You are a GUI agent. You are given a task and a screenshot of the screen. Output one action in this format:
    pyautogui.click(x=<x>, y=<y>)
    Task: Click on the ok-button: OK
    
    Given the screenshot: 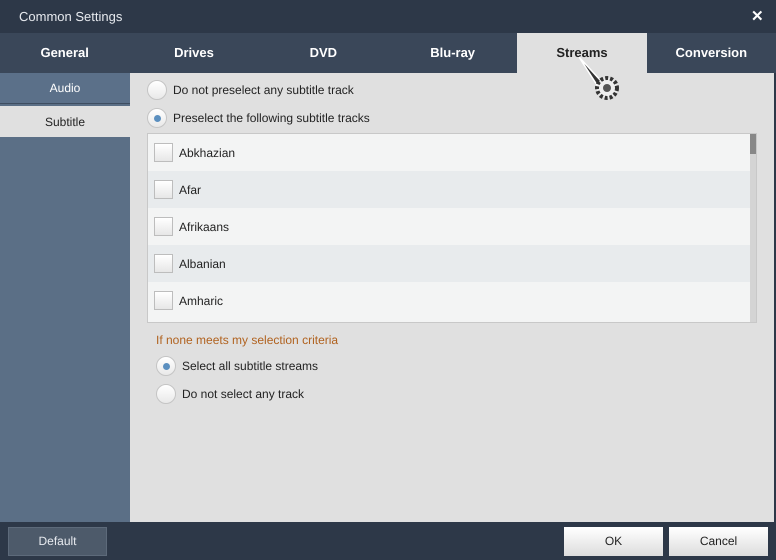 What is the action you would take?
    pyautogui.click(x=613, y=541)
    